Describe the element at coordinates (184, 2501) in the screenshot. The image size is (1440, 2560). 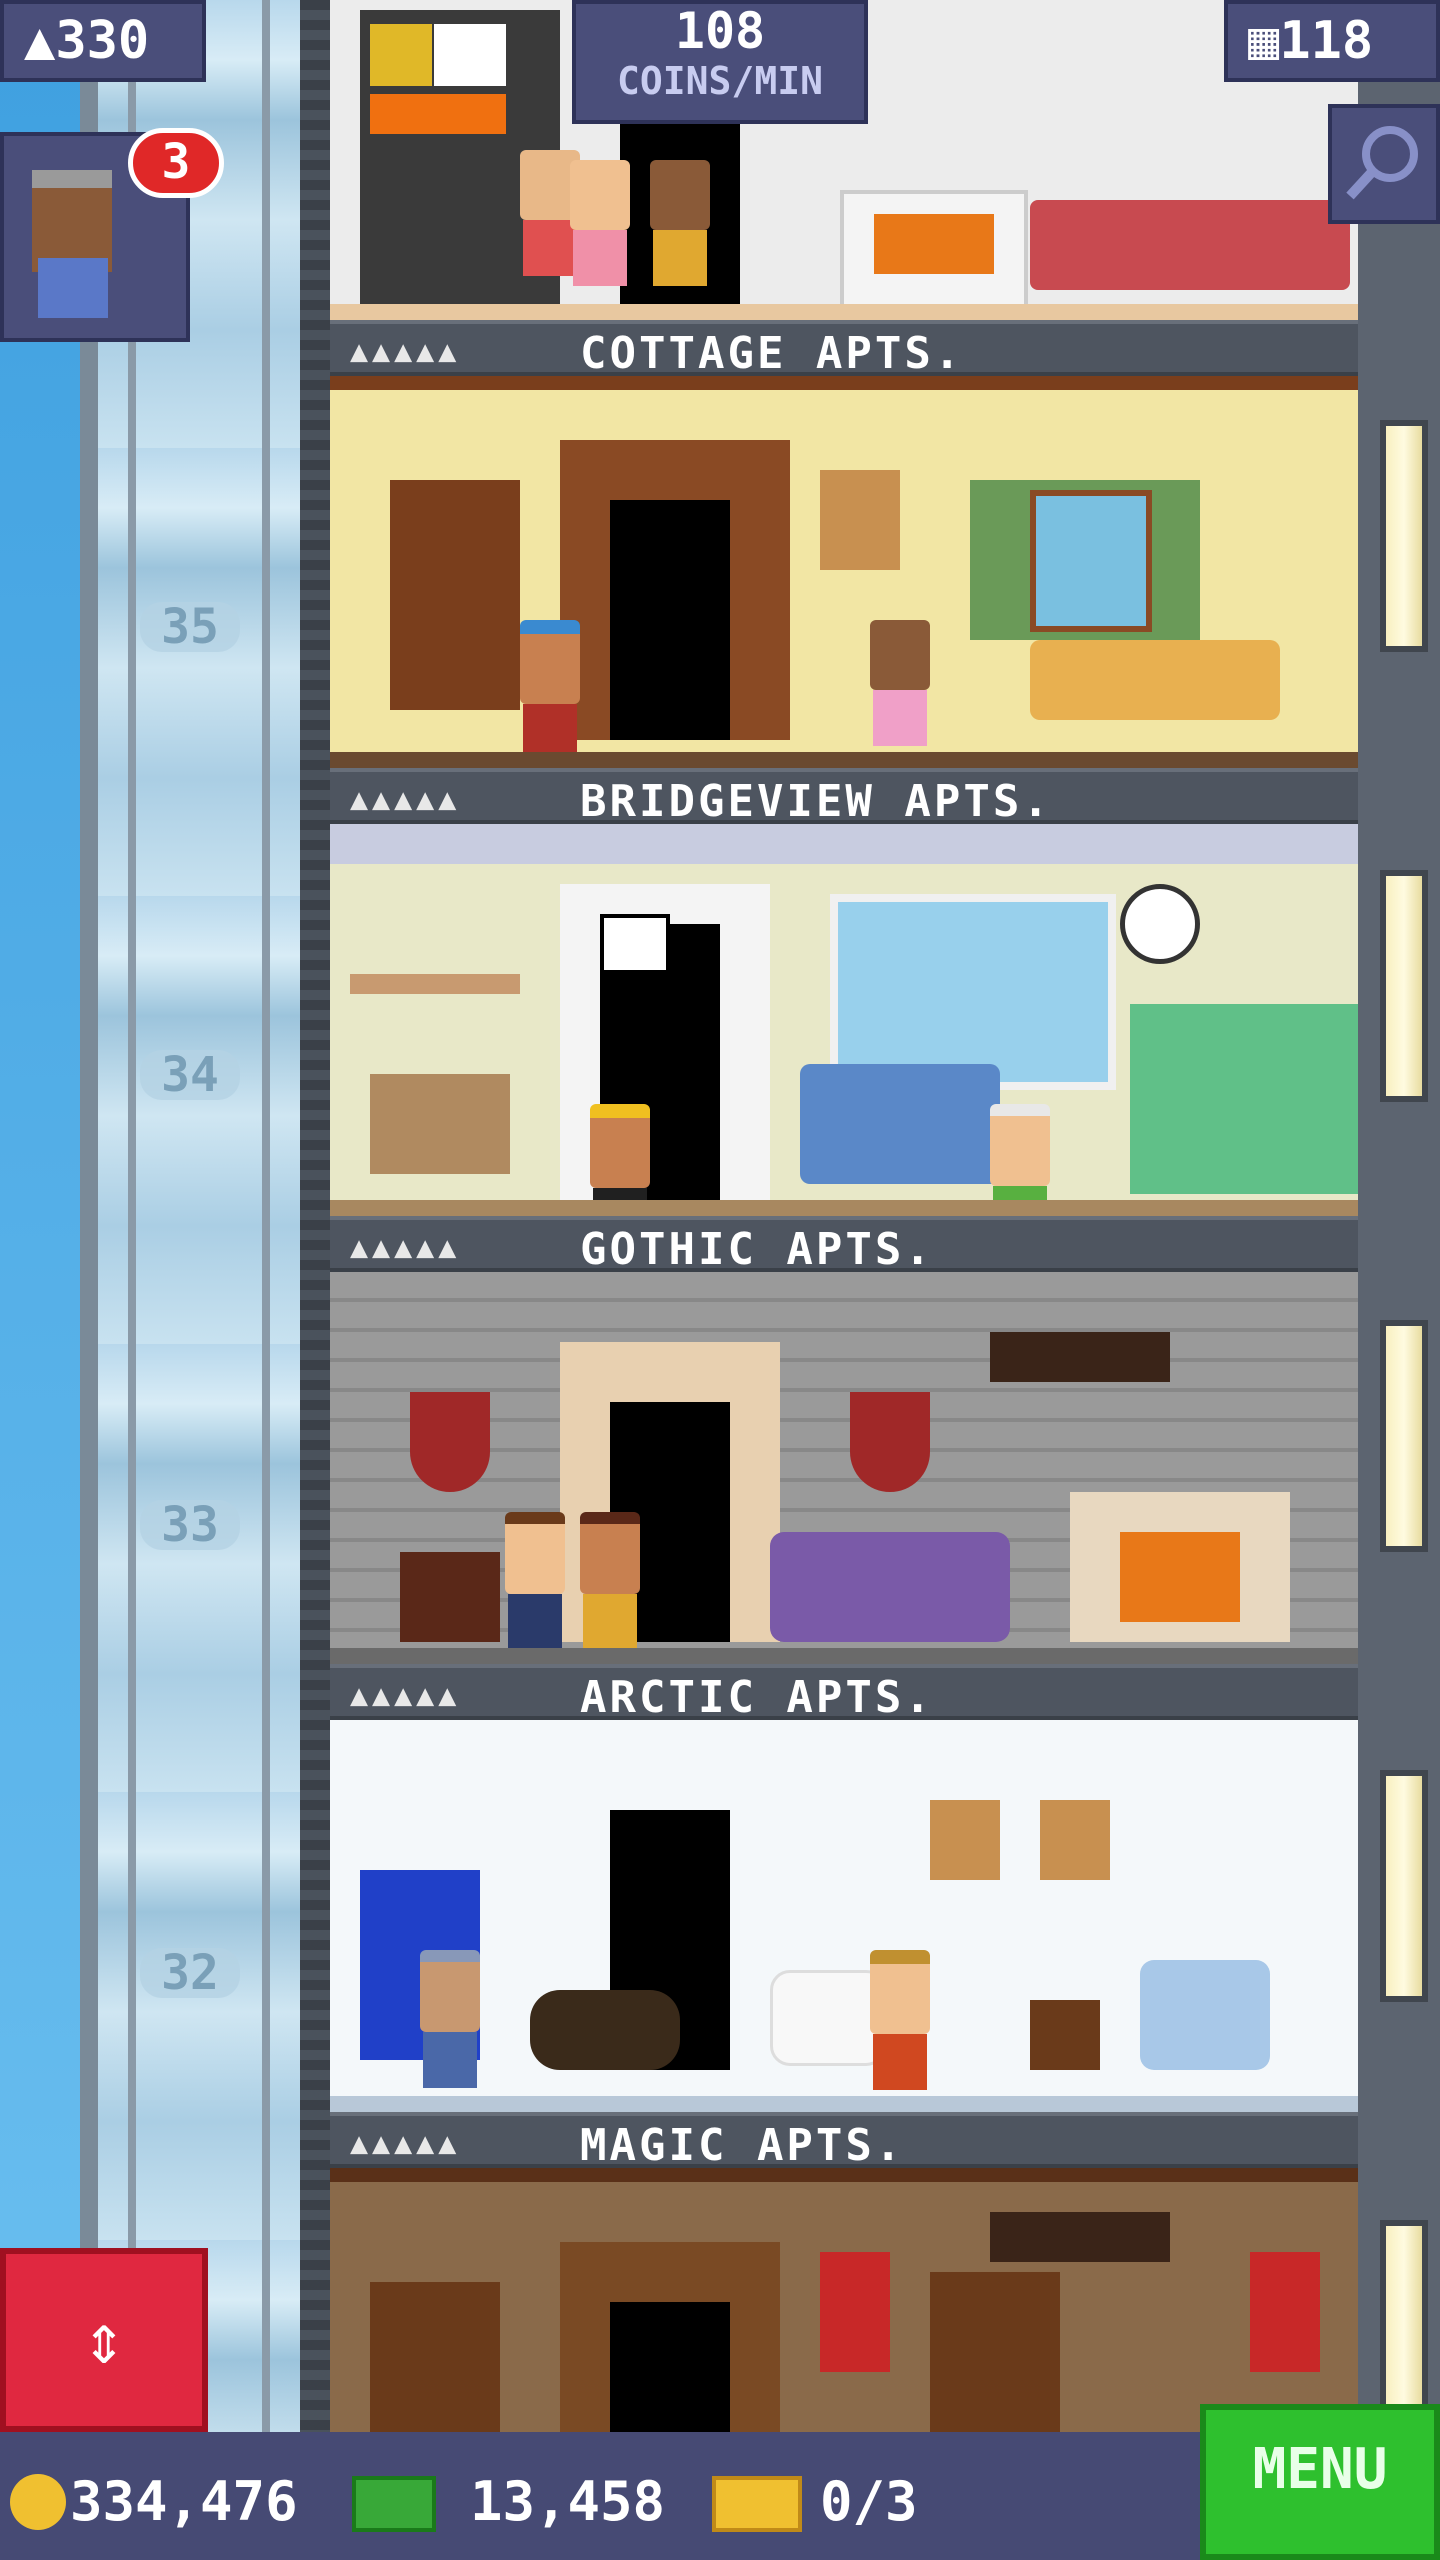
I see `coins-value: 334,476` at that location.